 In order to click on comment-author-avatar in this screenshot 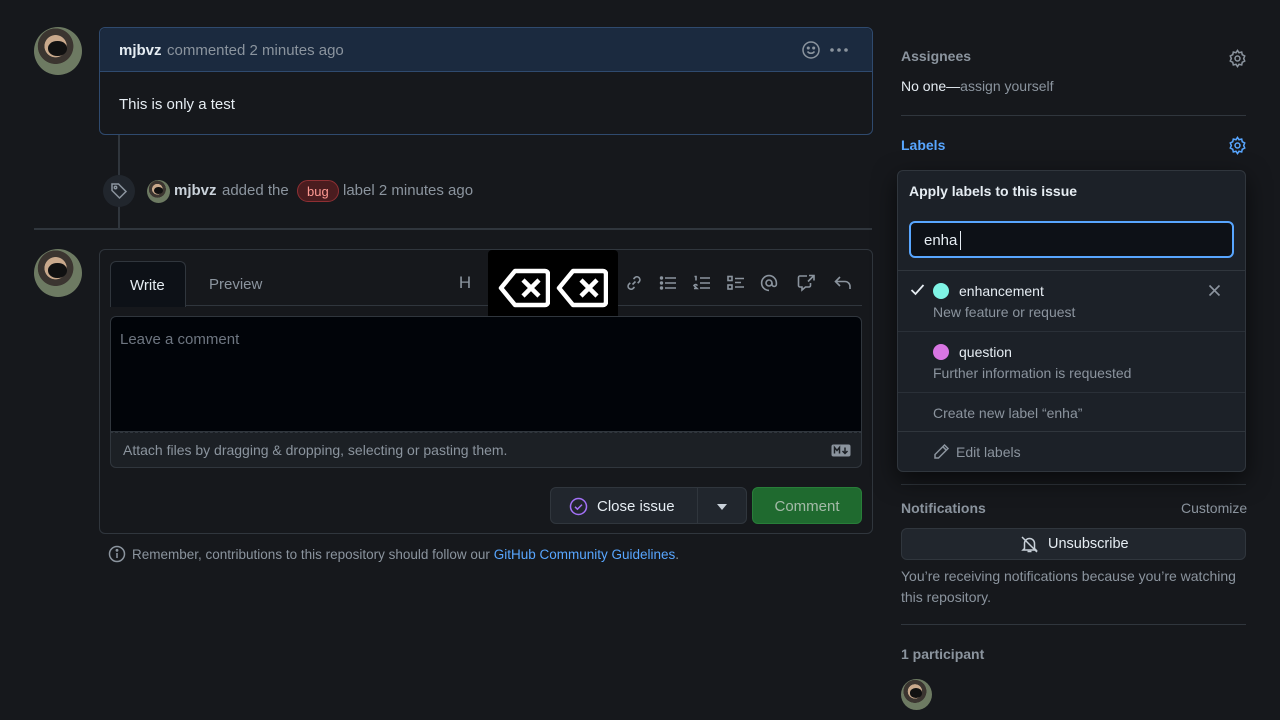, I will do `click(58, 51)`.